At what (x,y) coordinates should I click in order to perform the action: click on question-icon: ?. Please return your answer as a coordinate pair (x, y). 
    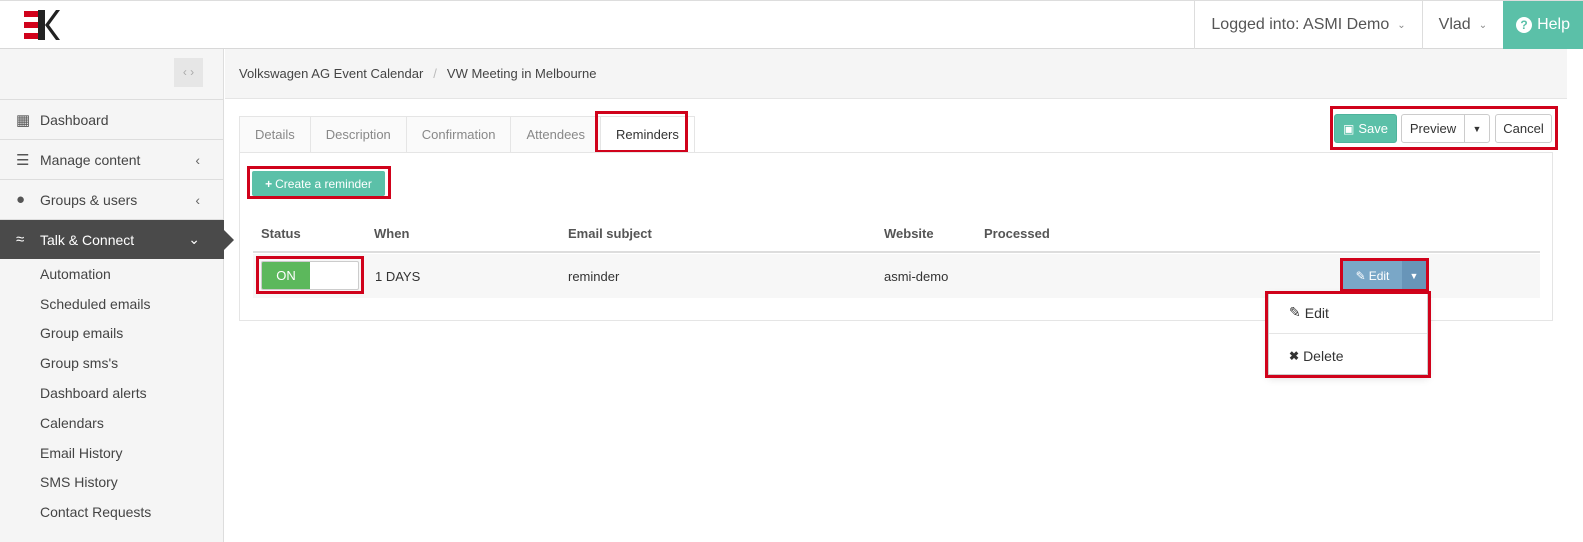
    Looking at the image, I should click on (1524, 25).